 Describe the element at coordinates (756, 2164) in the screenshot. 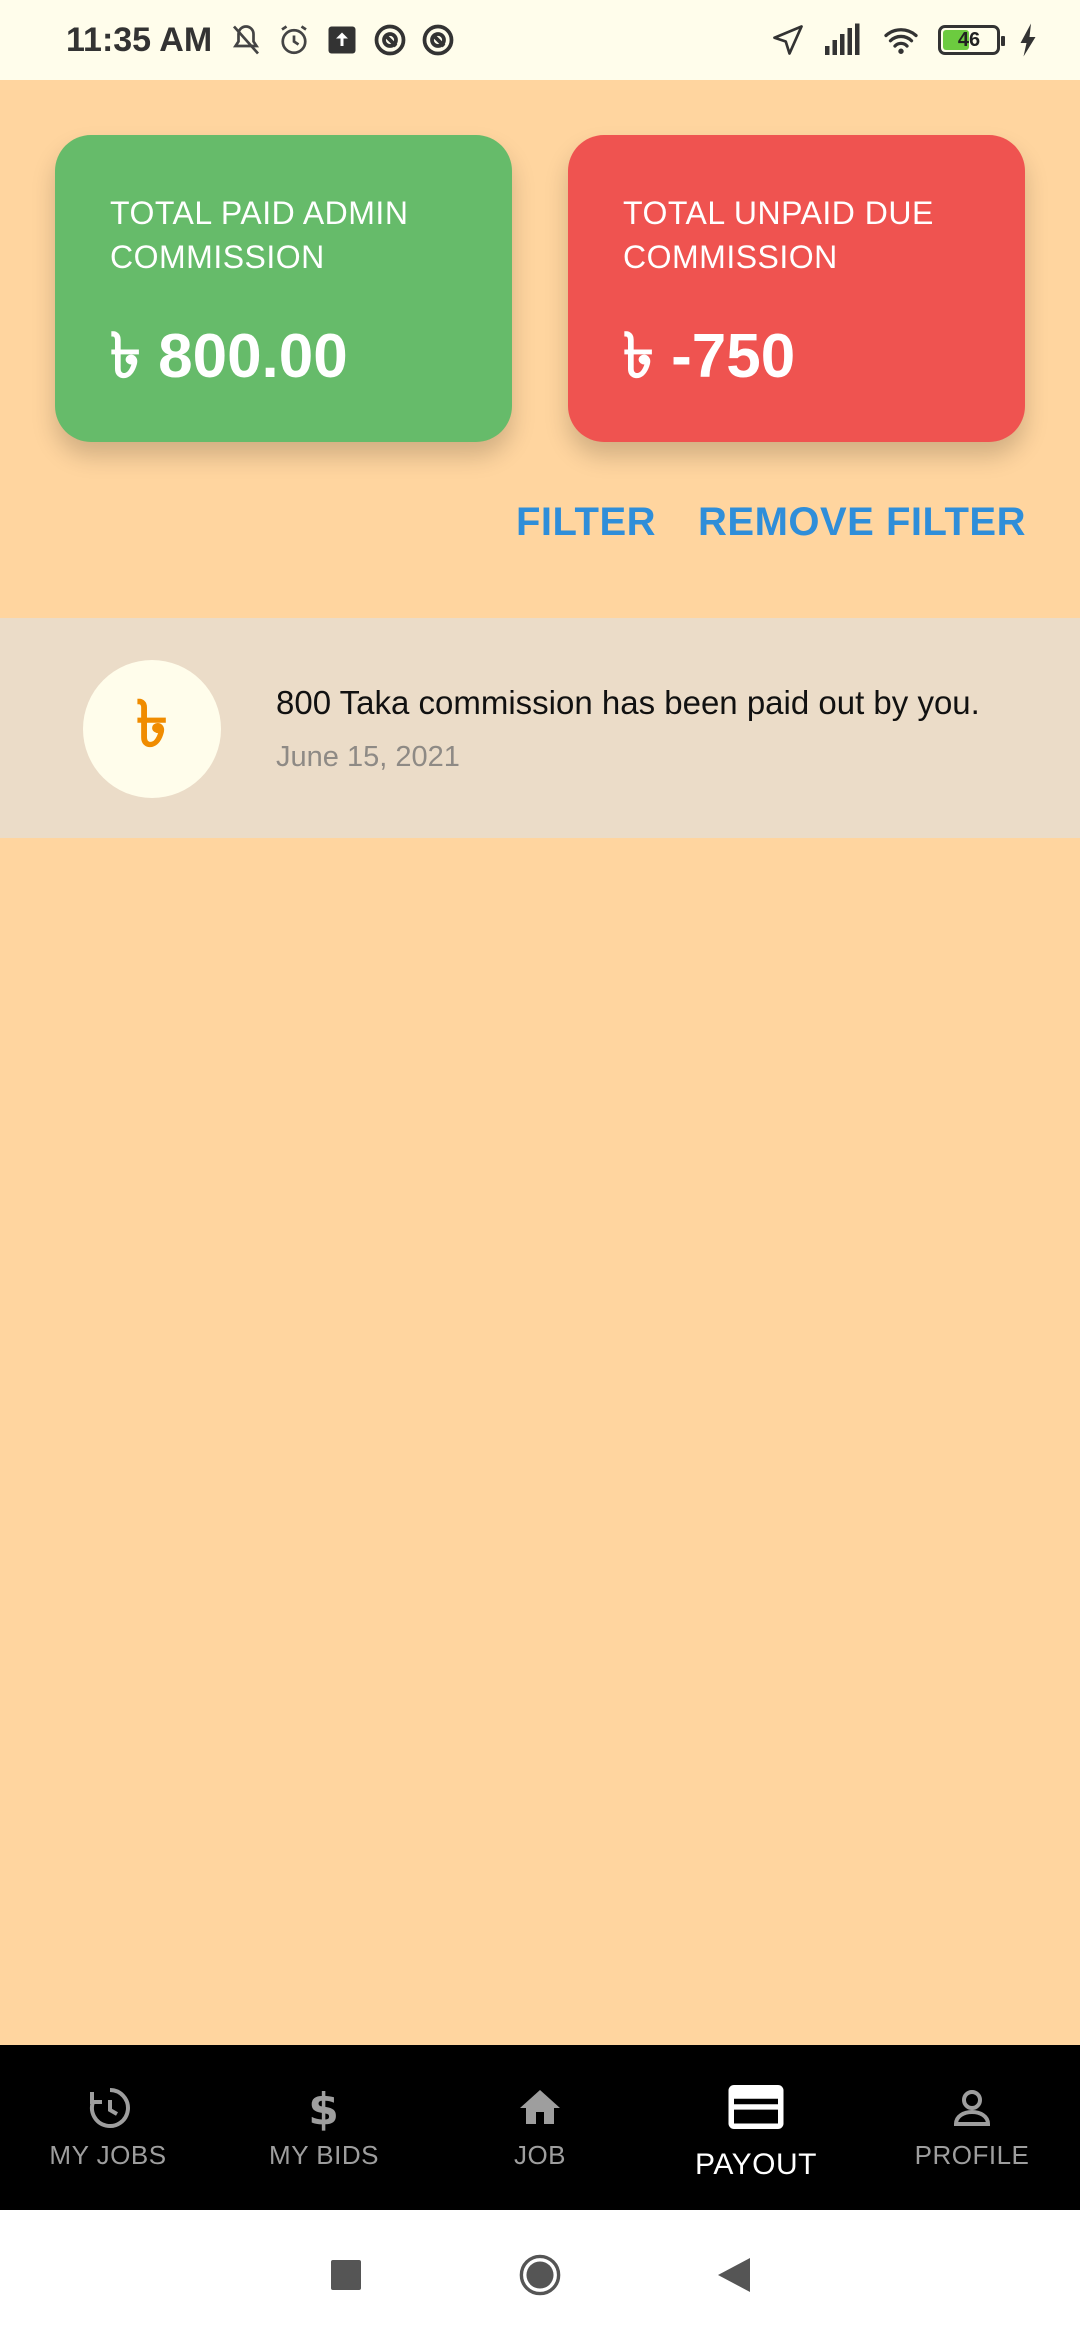

I see `nav-label: PAYOUT` at that location.